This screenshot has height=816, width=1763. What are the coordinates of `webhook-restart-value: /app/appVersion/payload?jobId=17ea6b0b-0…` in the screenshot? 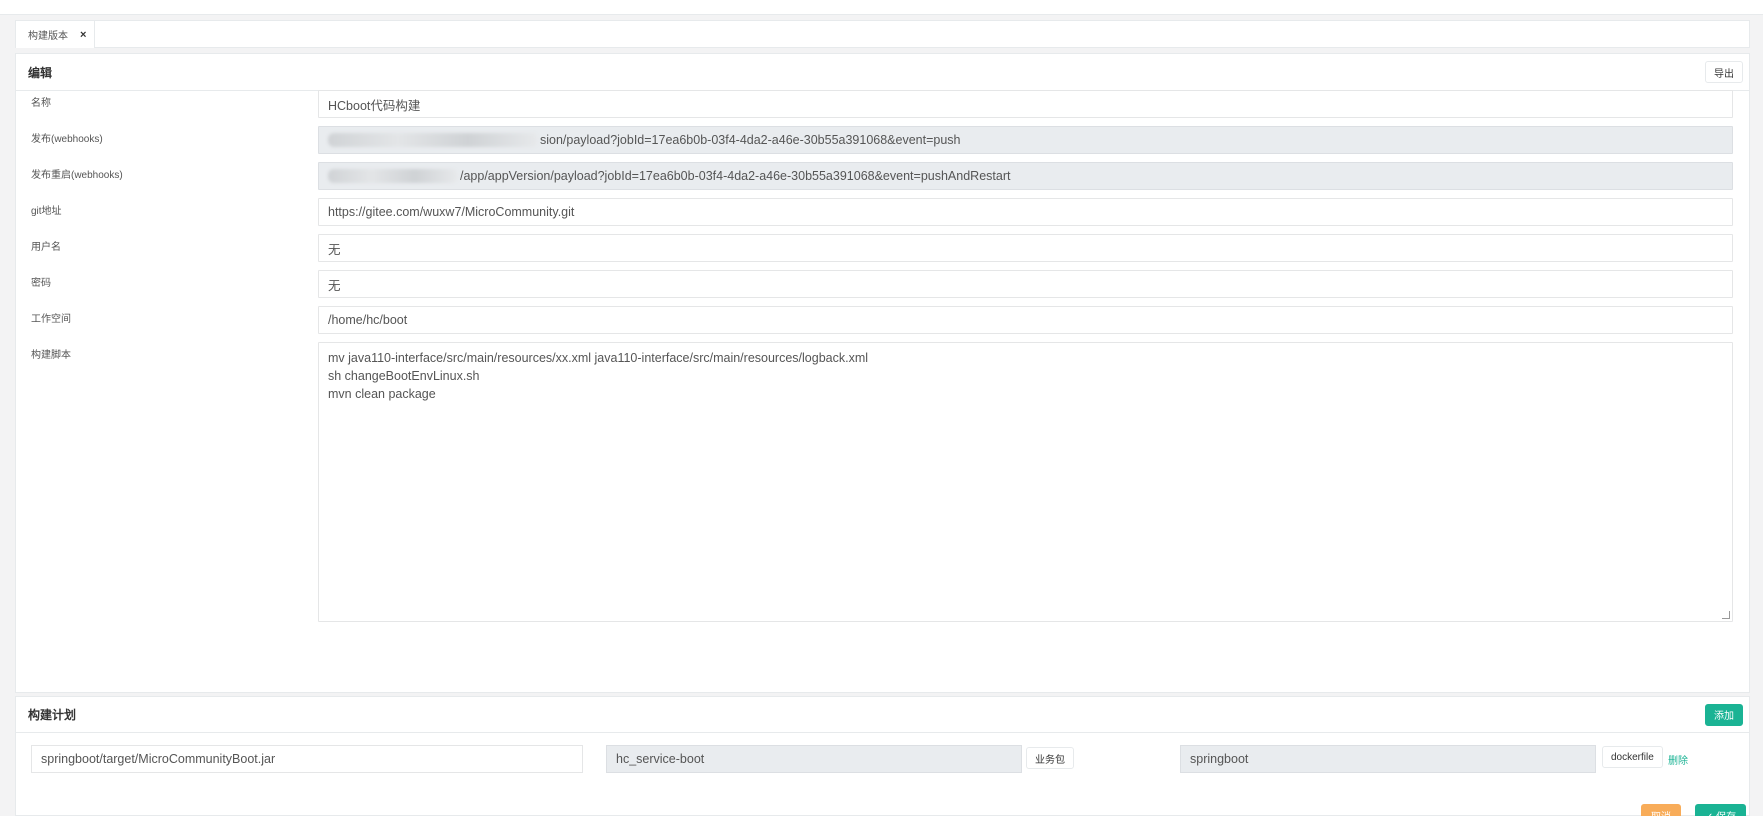 It's located at (735, 176).